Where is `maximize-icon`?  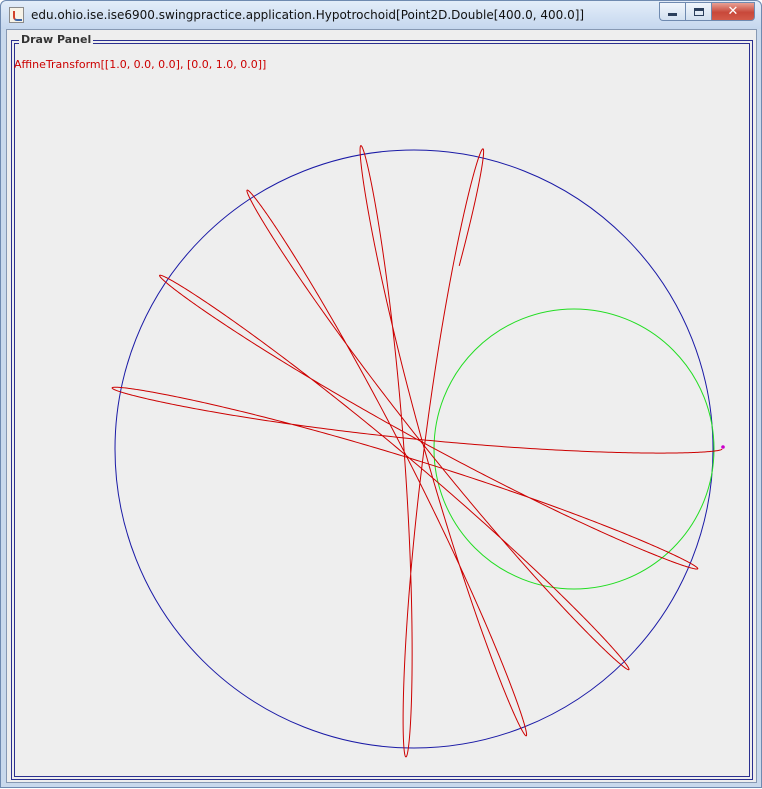 maximize-icon is located at coordinates (698, 11).